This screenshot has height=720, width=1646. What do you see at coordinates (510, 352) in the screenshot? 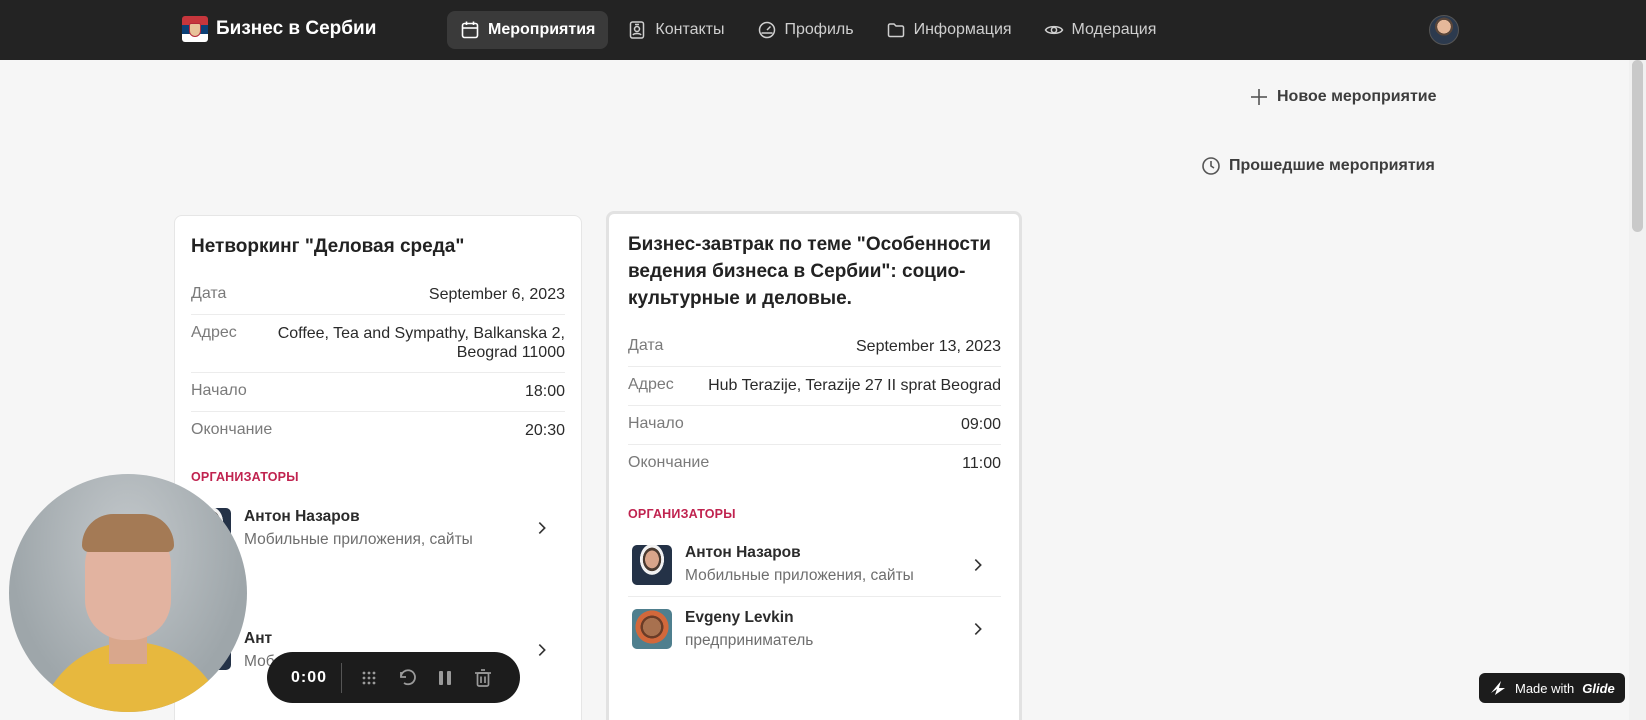
I see `address-line-2: Beograd 11000` at bounding box center [510, 352].